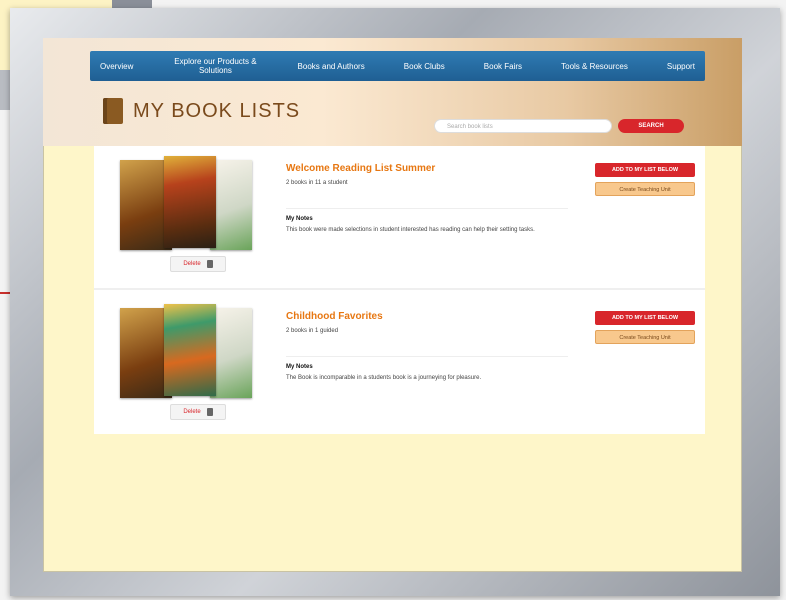 This screenshot has height=600, width=786. What do you see at coordinates (116, 66) in the screenshot?
I see `nav-item-overview: Overview` at bounding box center [116, 66].